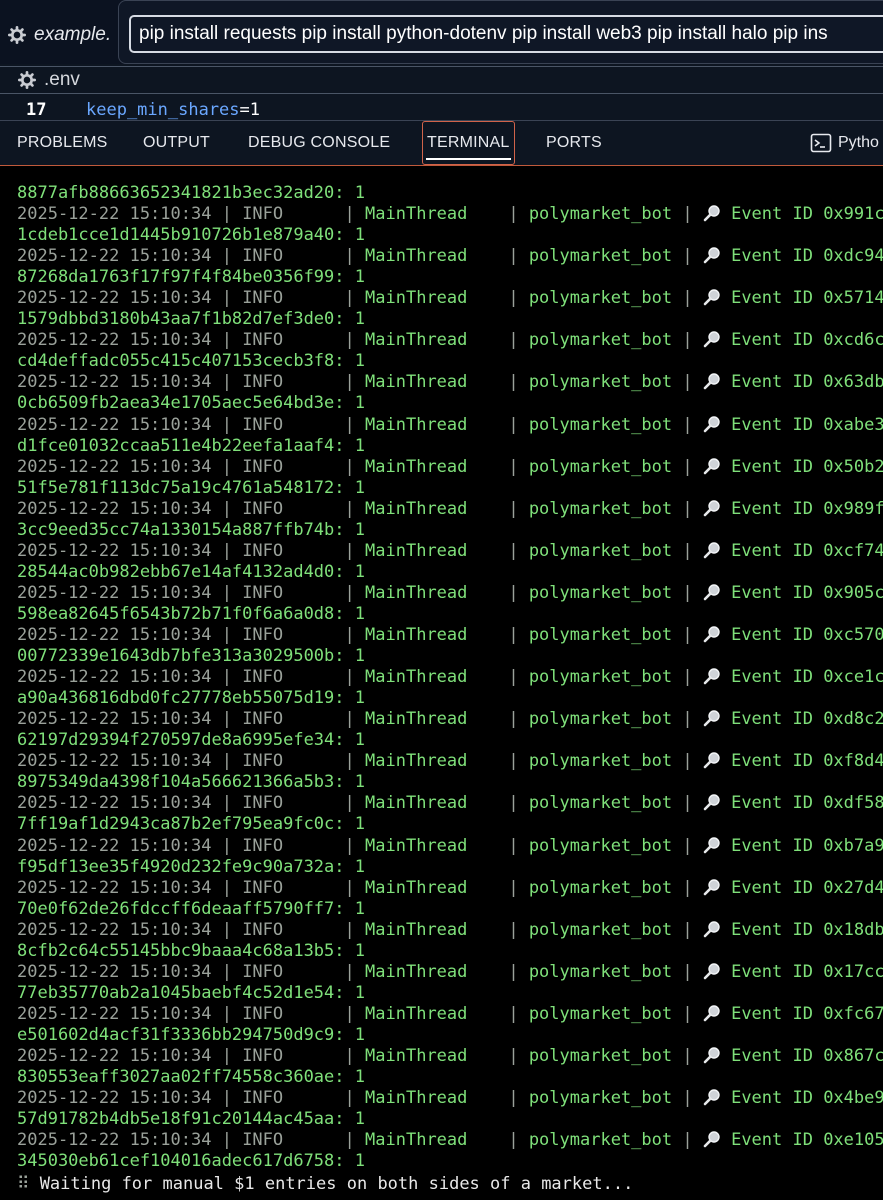 The height and width of the screenshot is (1200, 883). I want to click on log-entry-tail: 00772339e1643db7bfe313a3029500b: 1, so click(191, 656).